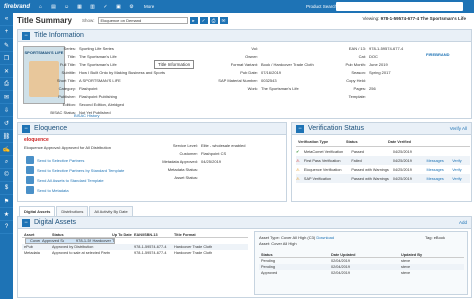 The height and width of the screenshot is (299, 474). I want to click on eloquence-field: Asset Status:, so click(169, 177).